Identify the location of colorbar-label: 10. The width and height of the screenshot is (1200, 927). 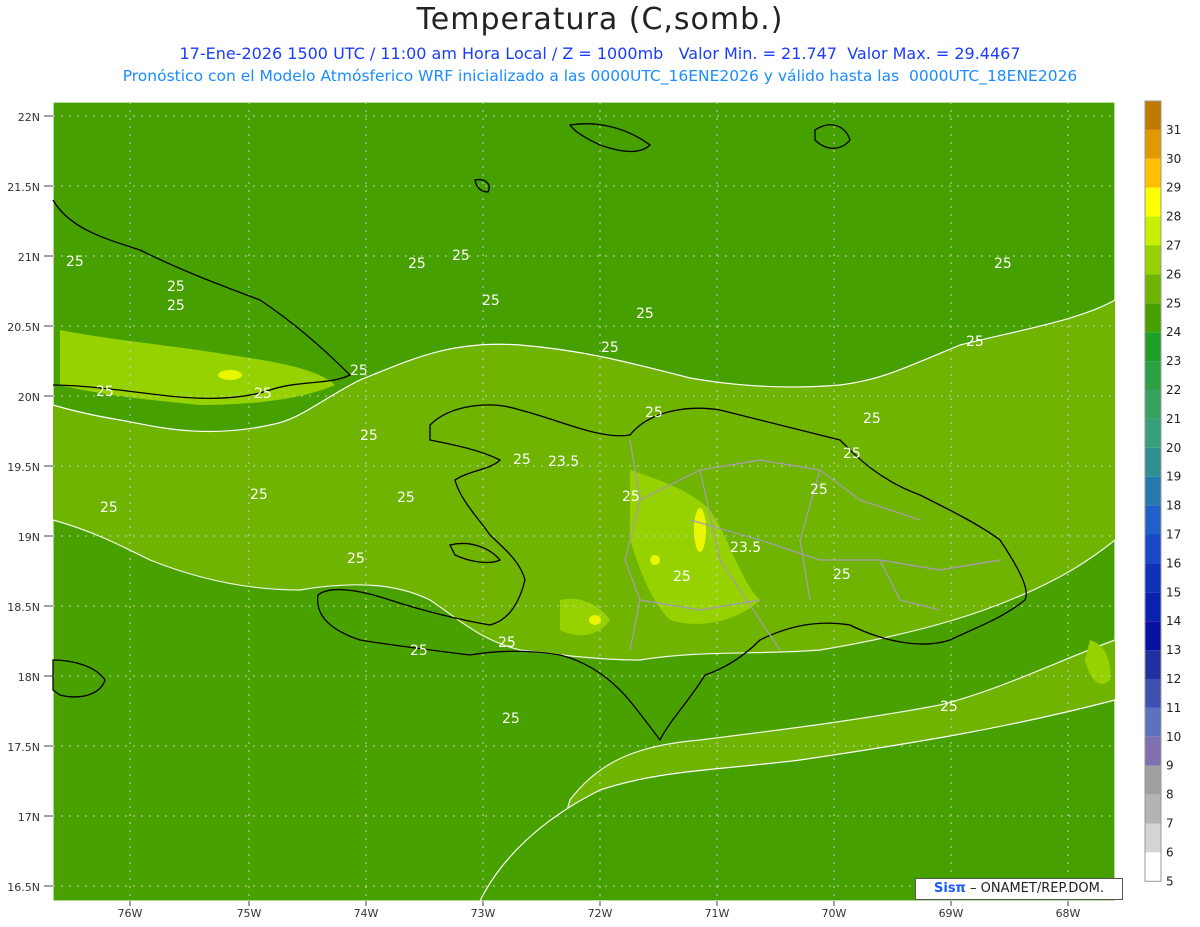
(1173, 737).